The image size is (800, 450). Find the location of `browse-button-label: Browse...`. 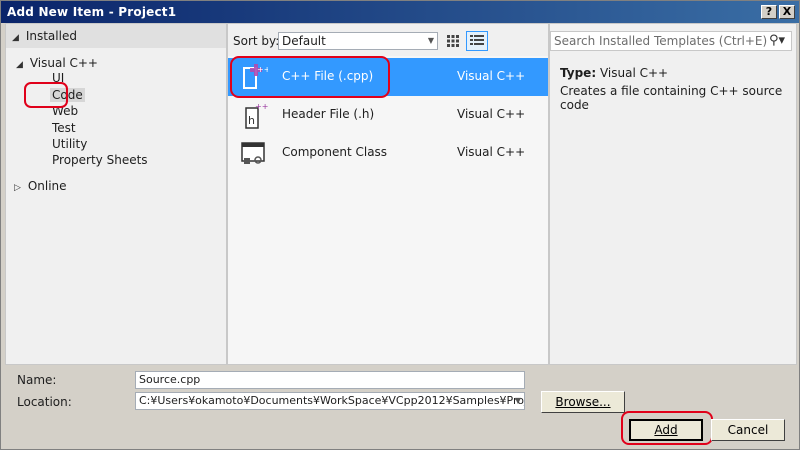

browse-button-label: Browse... is located at coordinates (583, 402).